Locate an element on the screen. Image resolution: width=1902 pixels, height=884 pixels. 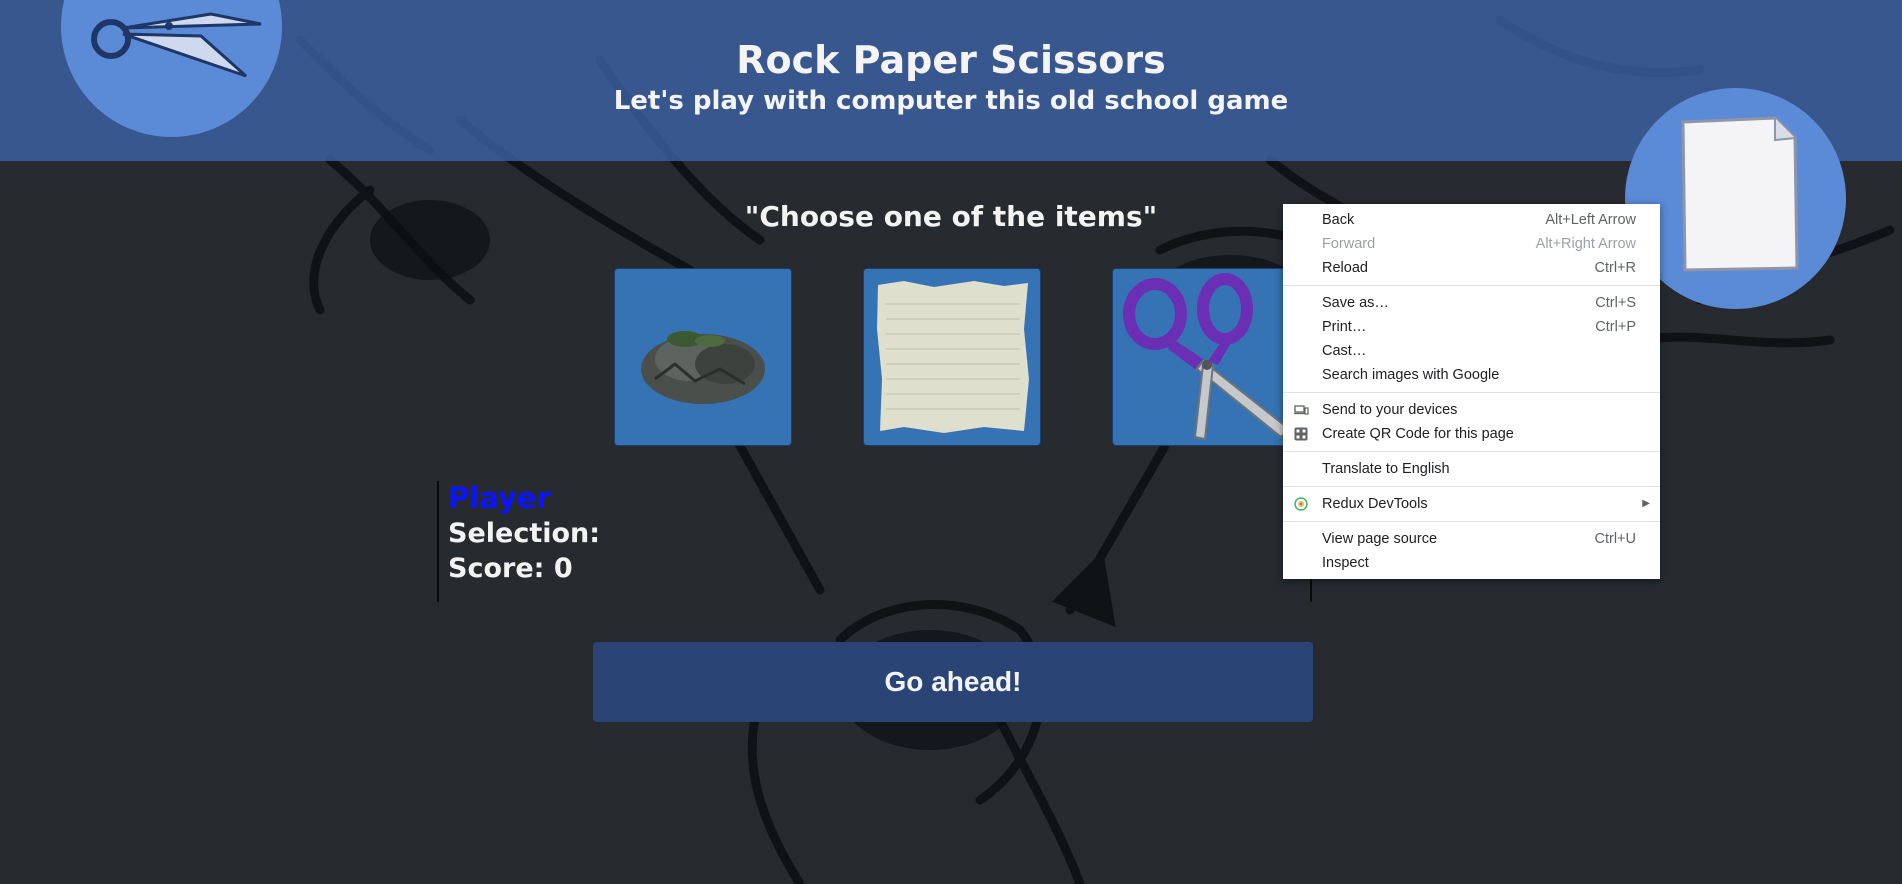
menu-item-translate: Translate to English is located at coordinates (1471, 469).